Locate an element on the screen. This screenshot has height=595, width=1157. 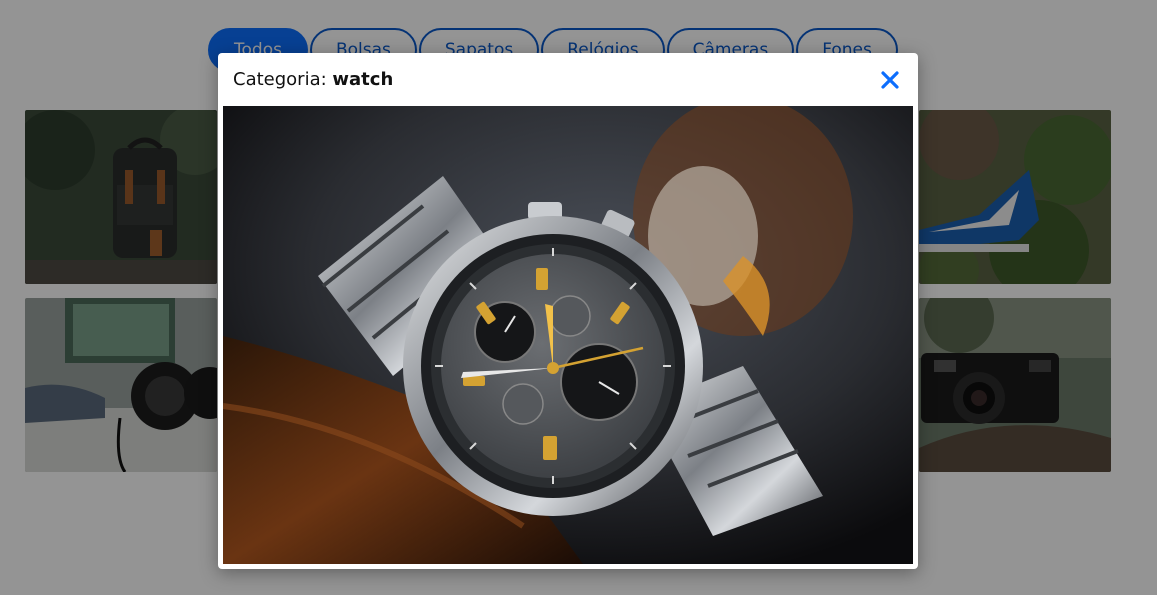
modal-category-value: watch is located at coordinates (363, 79).